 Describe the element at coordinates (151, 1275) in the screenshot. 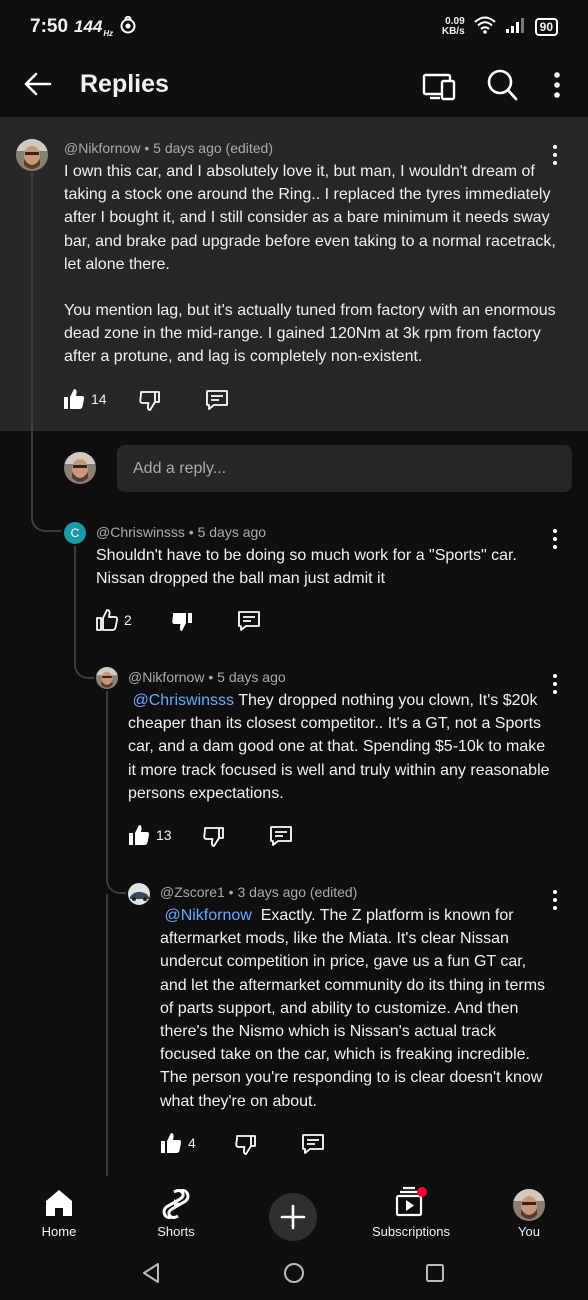

I see `system-back-icon` at that location.